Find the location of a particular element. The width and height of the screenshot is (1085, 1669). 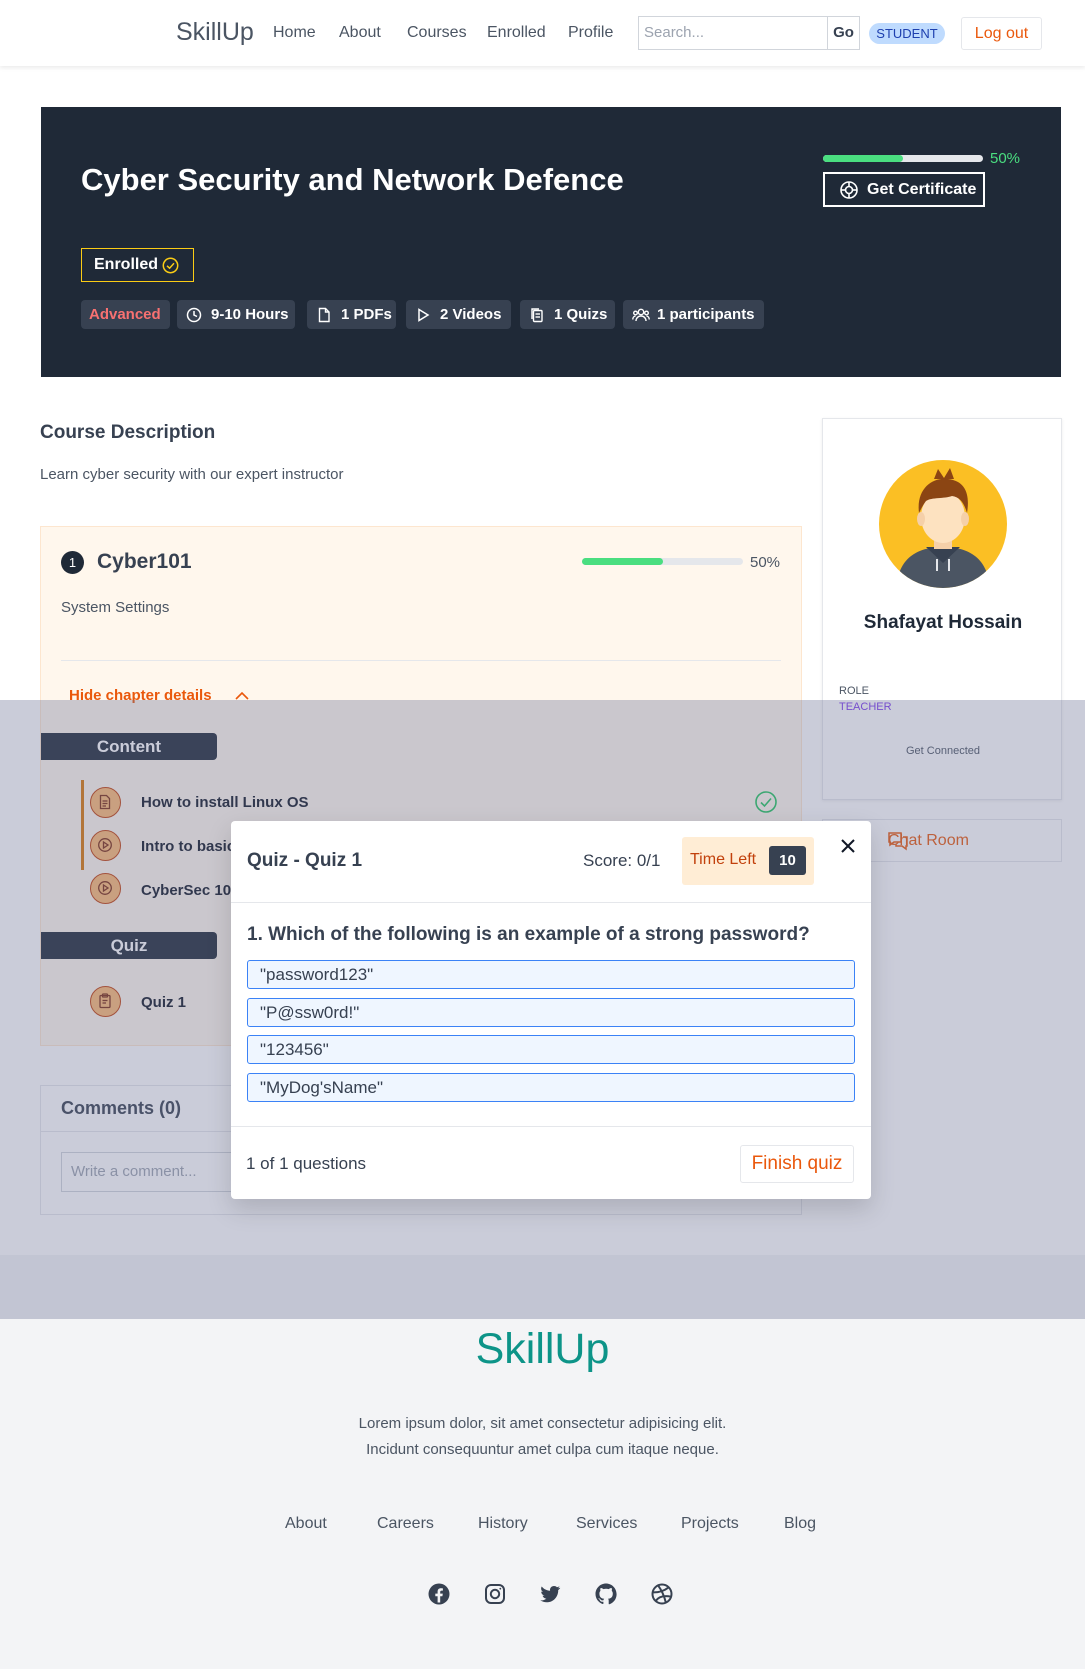

chapter-number: 1 is located at coordinates (72, 562).